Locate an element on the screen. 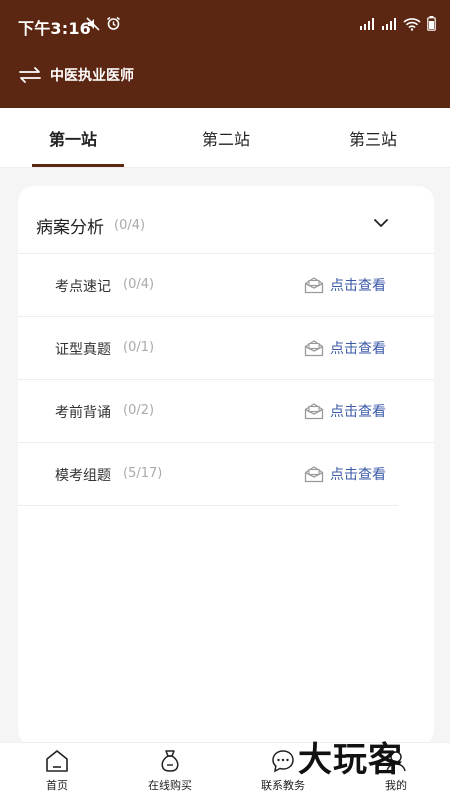 This screenshot has height=800, width=450. tab-station-2: 第二站 is located at coordinates (226, 138).